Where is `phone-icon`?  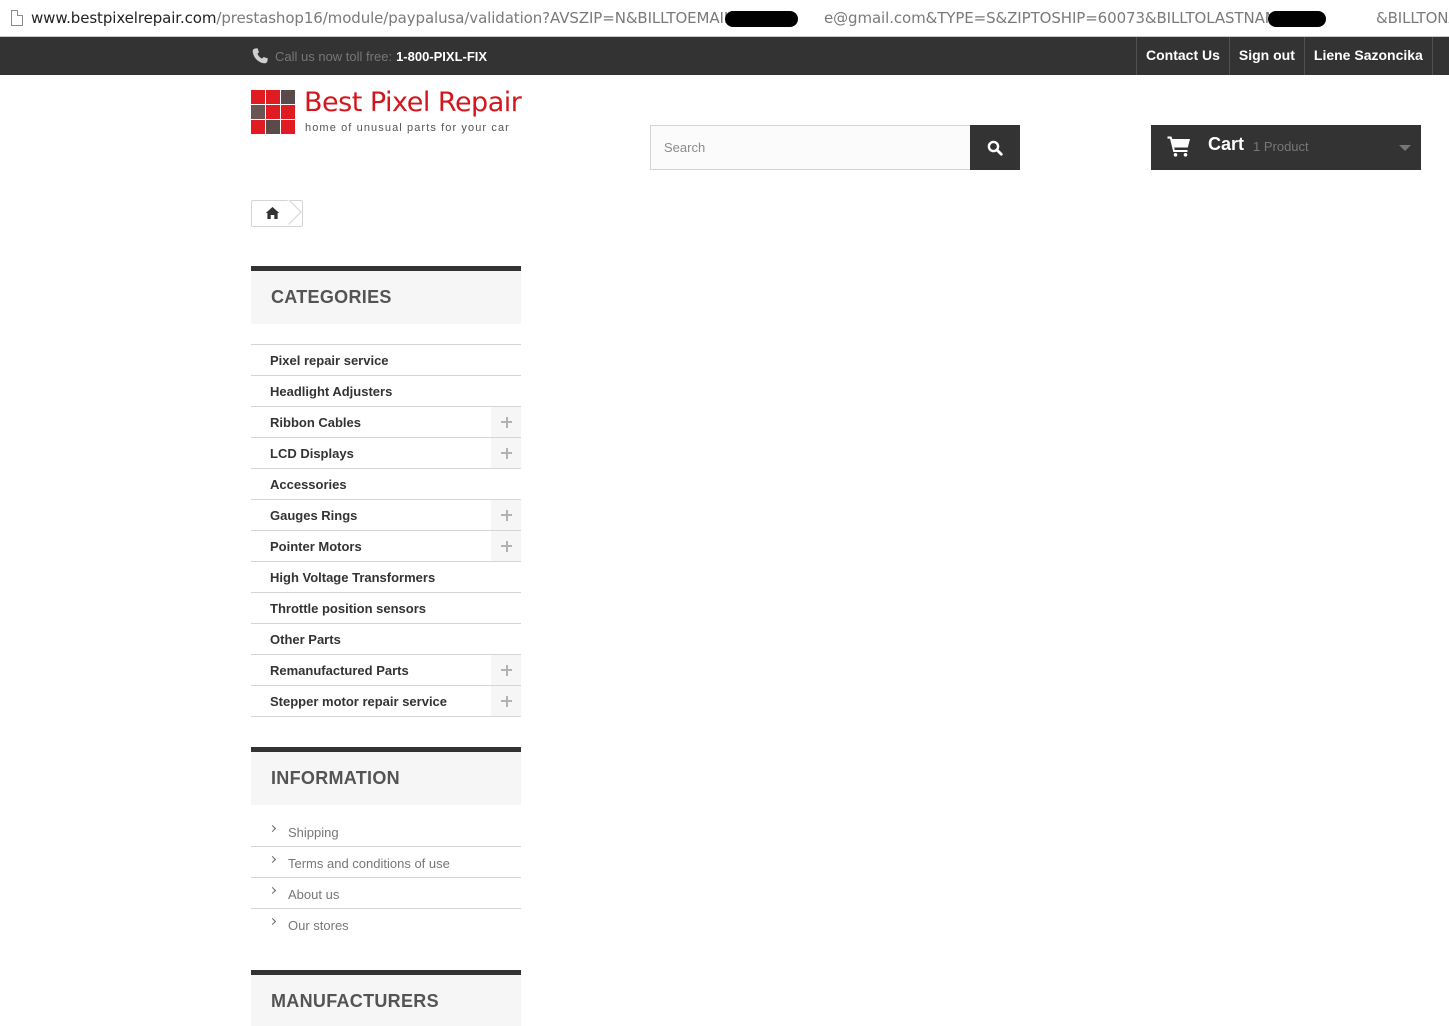
phone-icon is located at coordinates (260, 56).